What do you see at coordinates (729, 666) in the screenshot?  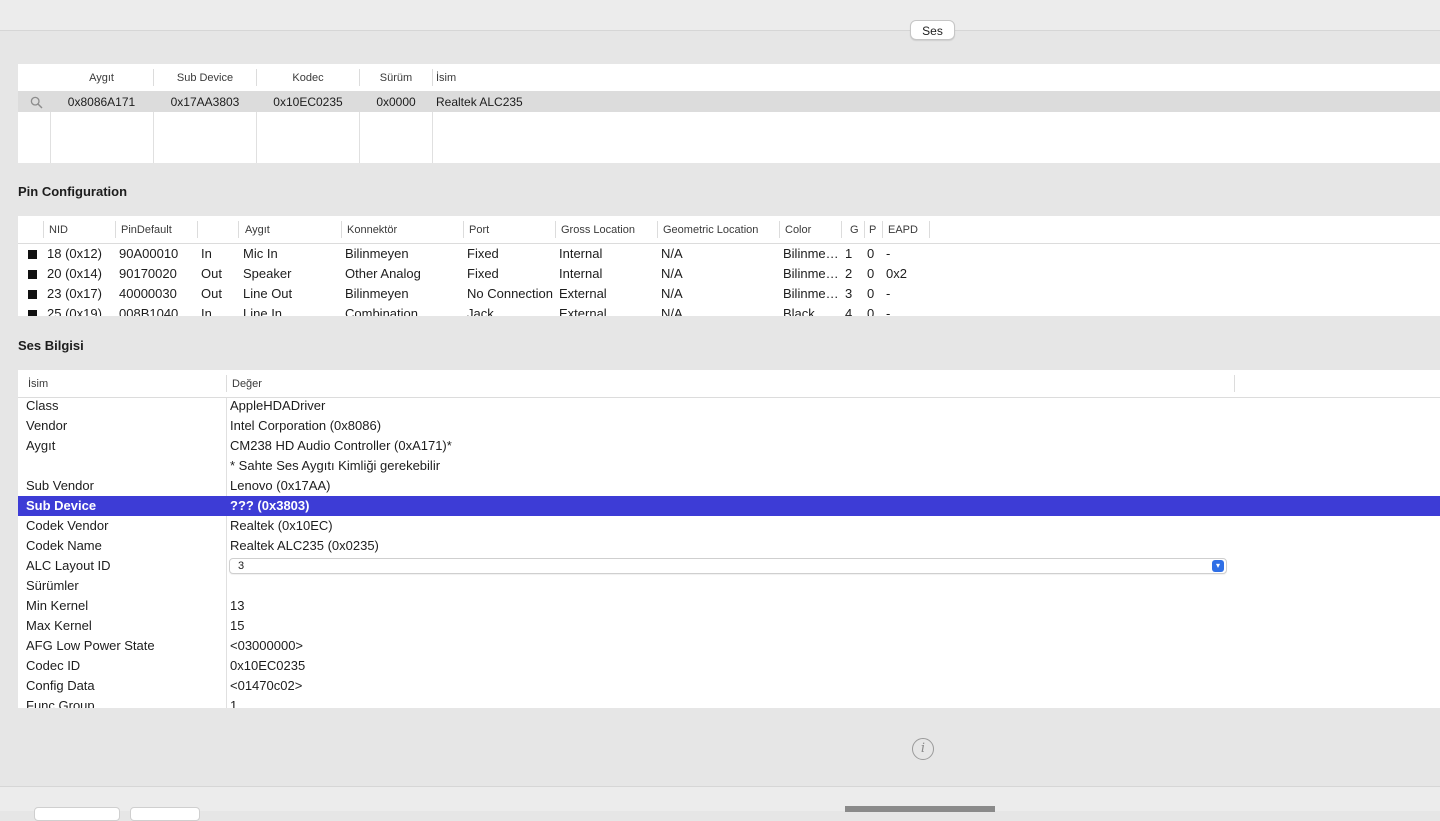 I see `table-row: Codec ID 0x10EC0235` at bounding box center [729, 666].